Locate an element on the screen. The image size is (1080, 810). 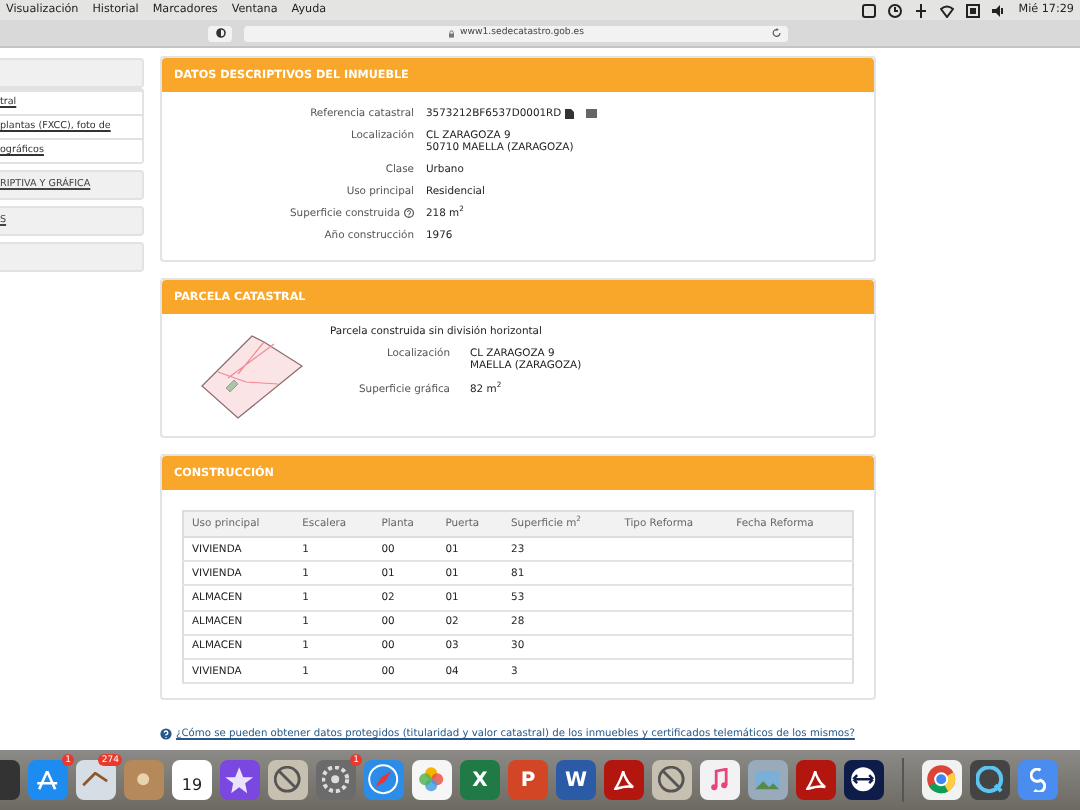
shield-button is located at coordinates (220, 33).